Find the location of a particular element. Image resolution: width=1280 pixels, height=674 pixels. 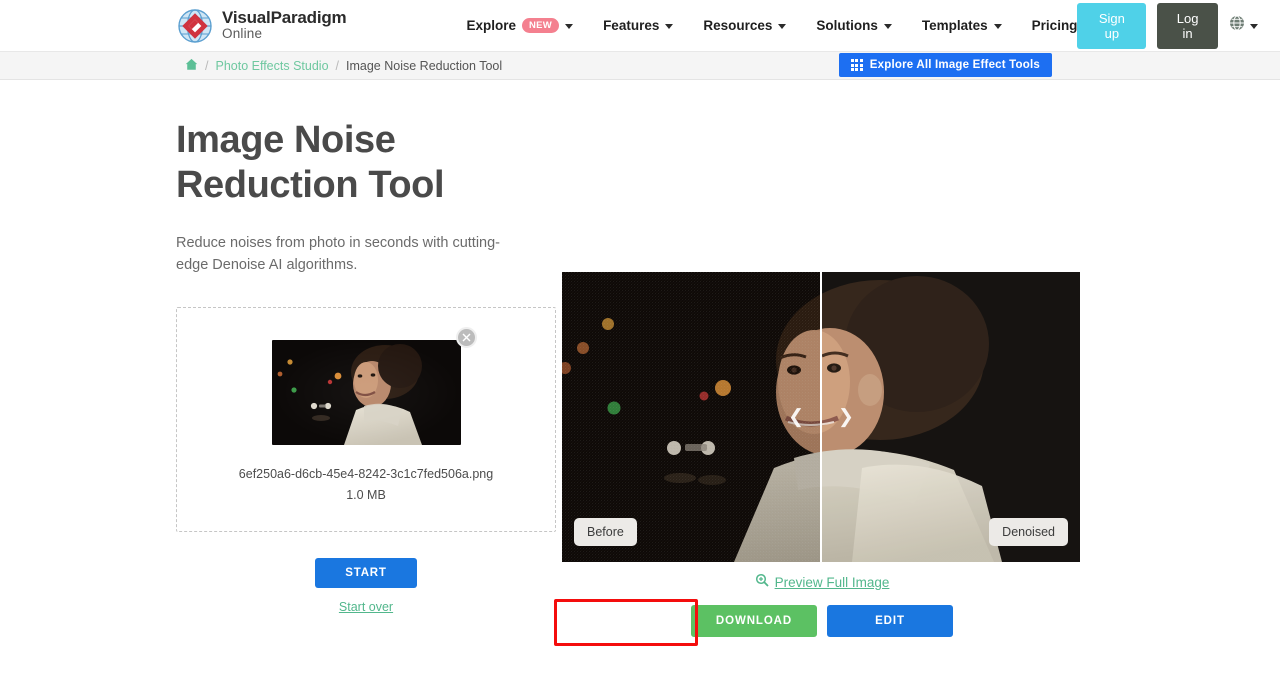

brand-name: VisualParadigm Online is located at coordinates (284, 25).